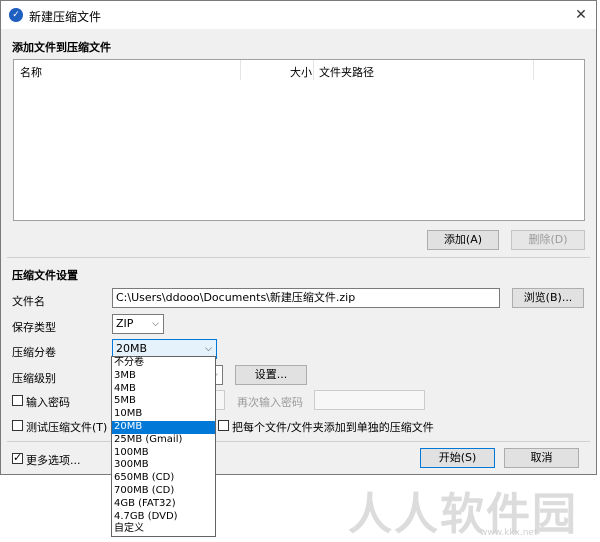 Image resolution: width=600 pixels, height=542 pixels. Describe the element at coordinates (298, 441) in the screenshot. I see `footer-divider` at that location.